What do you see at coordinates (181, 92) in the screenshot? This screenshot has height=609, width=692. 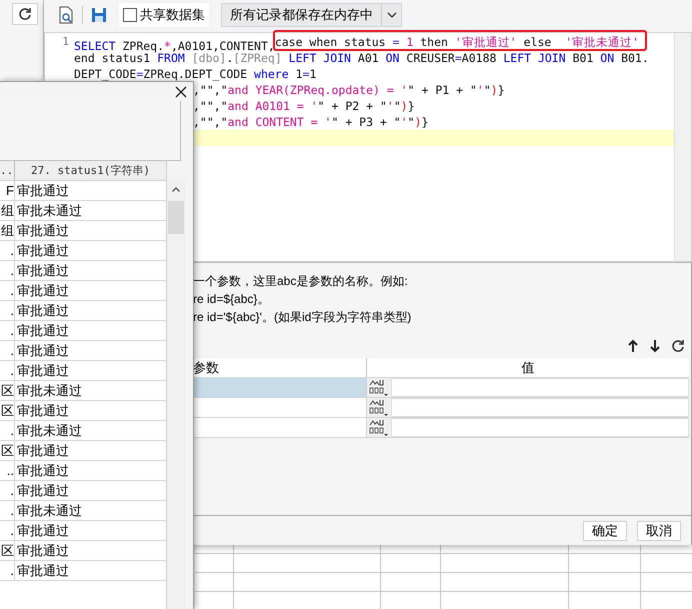 I see `close-icon` at bounding box center [181, 92].